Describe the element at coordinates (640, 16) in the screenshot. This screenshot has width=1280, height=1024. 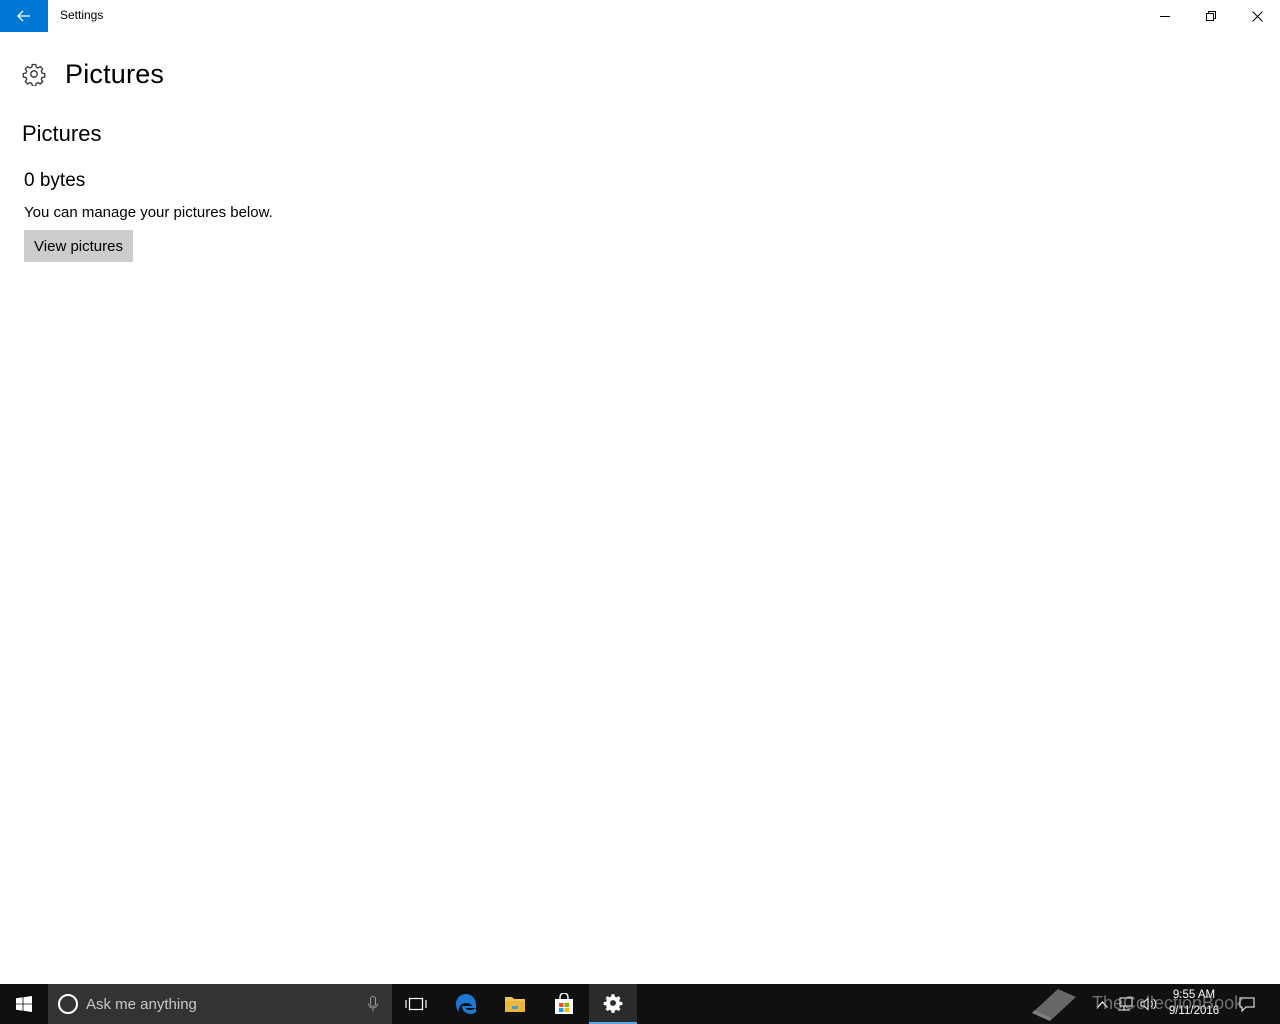
I see `title-bar: Settings` at that location.